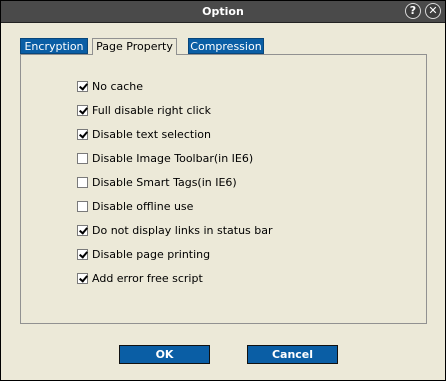 This screenshot has height=381, width=446. I want to click on cancel-button: Cancel, so click(292, 354).